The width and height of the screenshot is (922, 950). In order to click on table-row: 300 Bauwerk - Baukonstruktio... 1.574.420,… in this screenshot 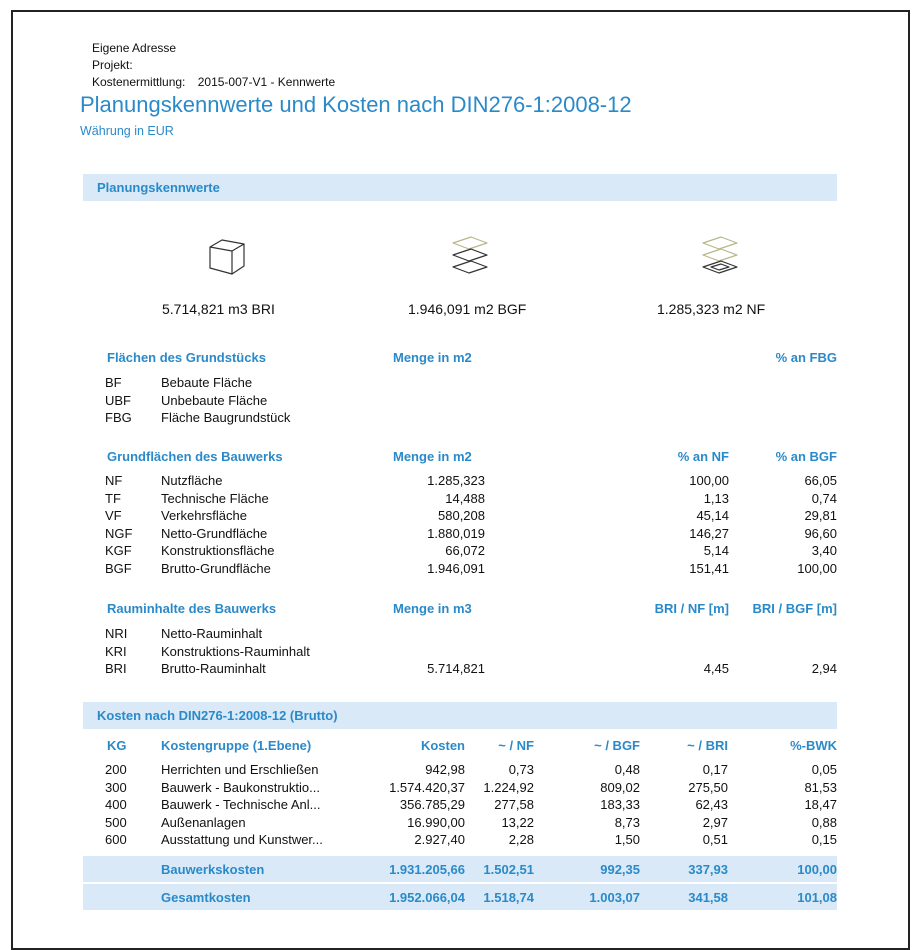, I will do `click(460, 788)`.